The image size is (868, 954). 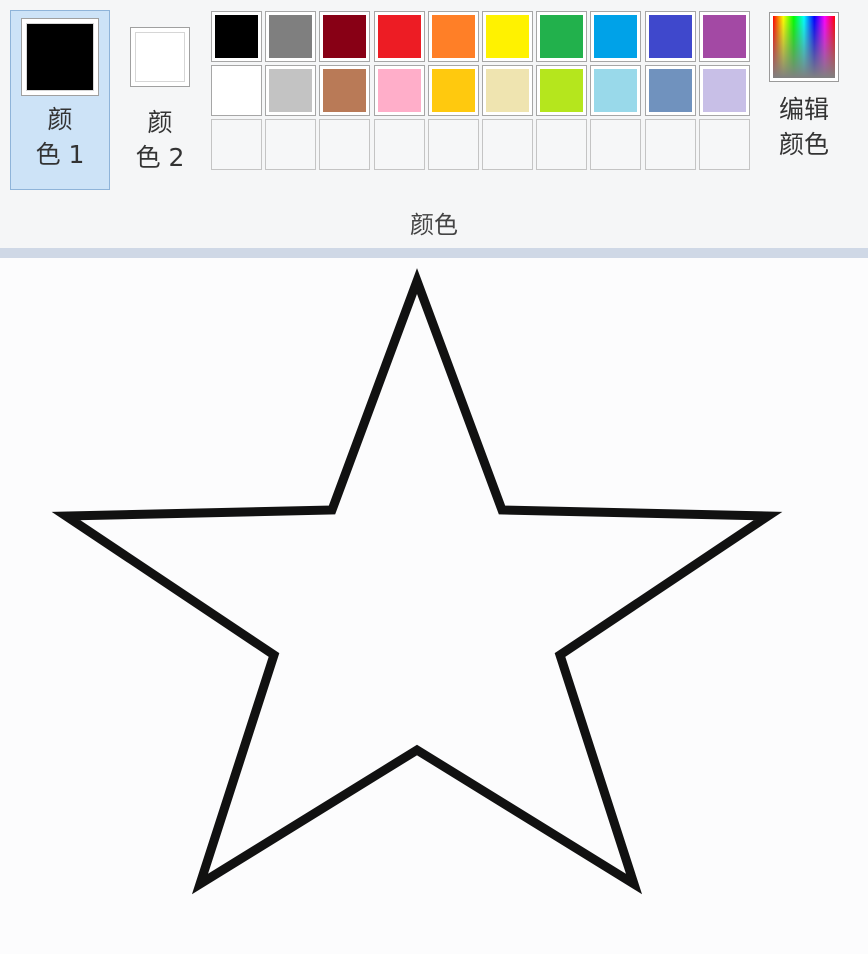 What do you see at coordinates (803, 127) in the screenshot?
I see `edit-colors-label: 编辑 颜色` at bounding box center [803, 127].